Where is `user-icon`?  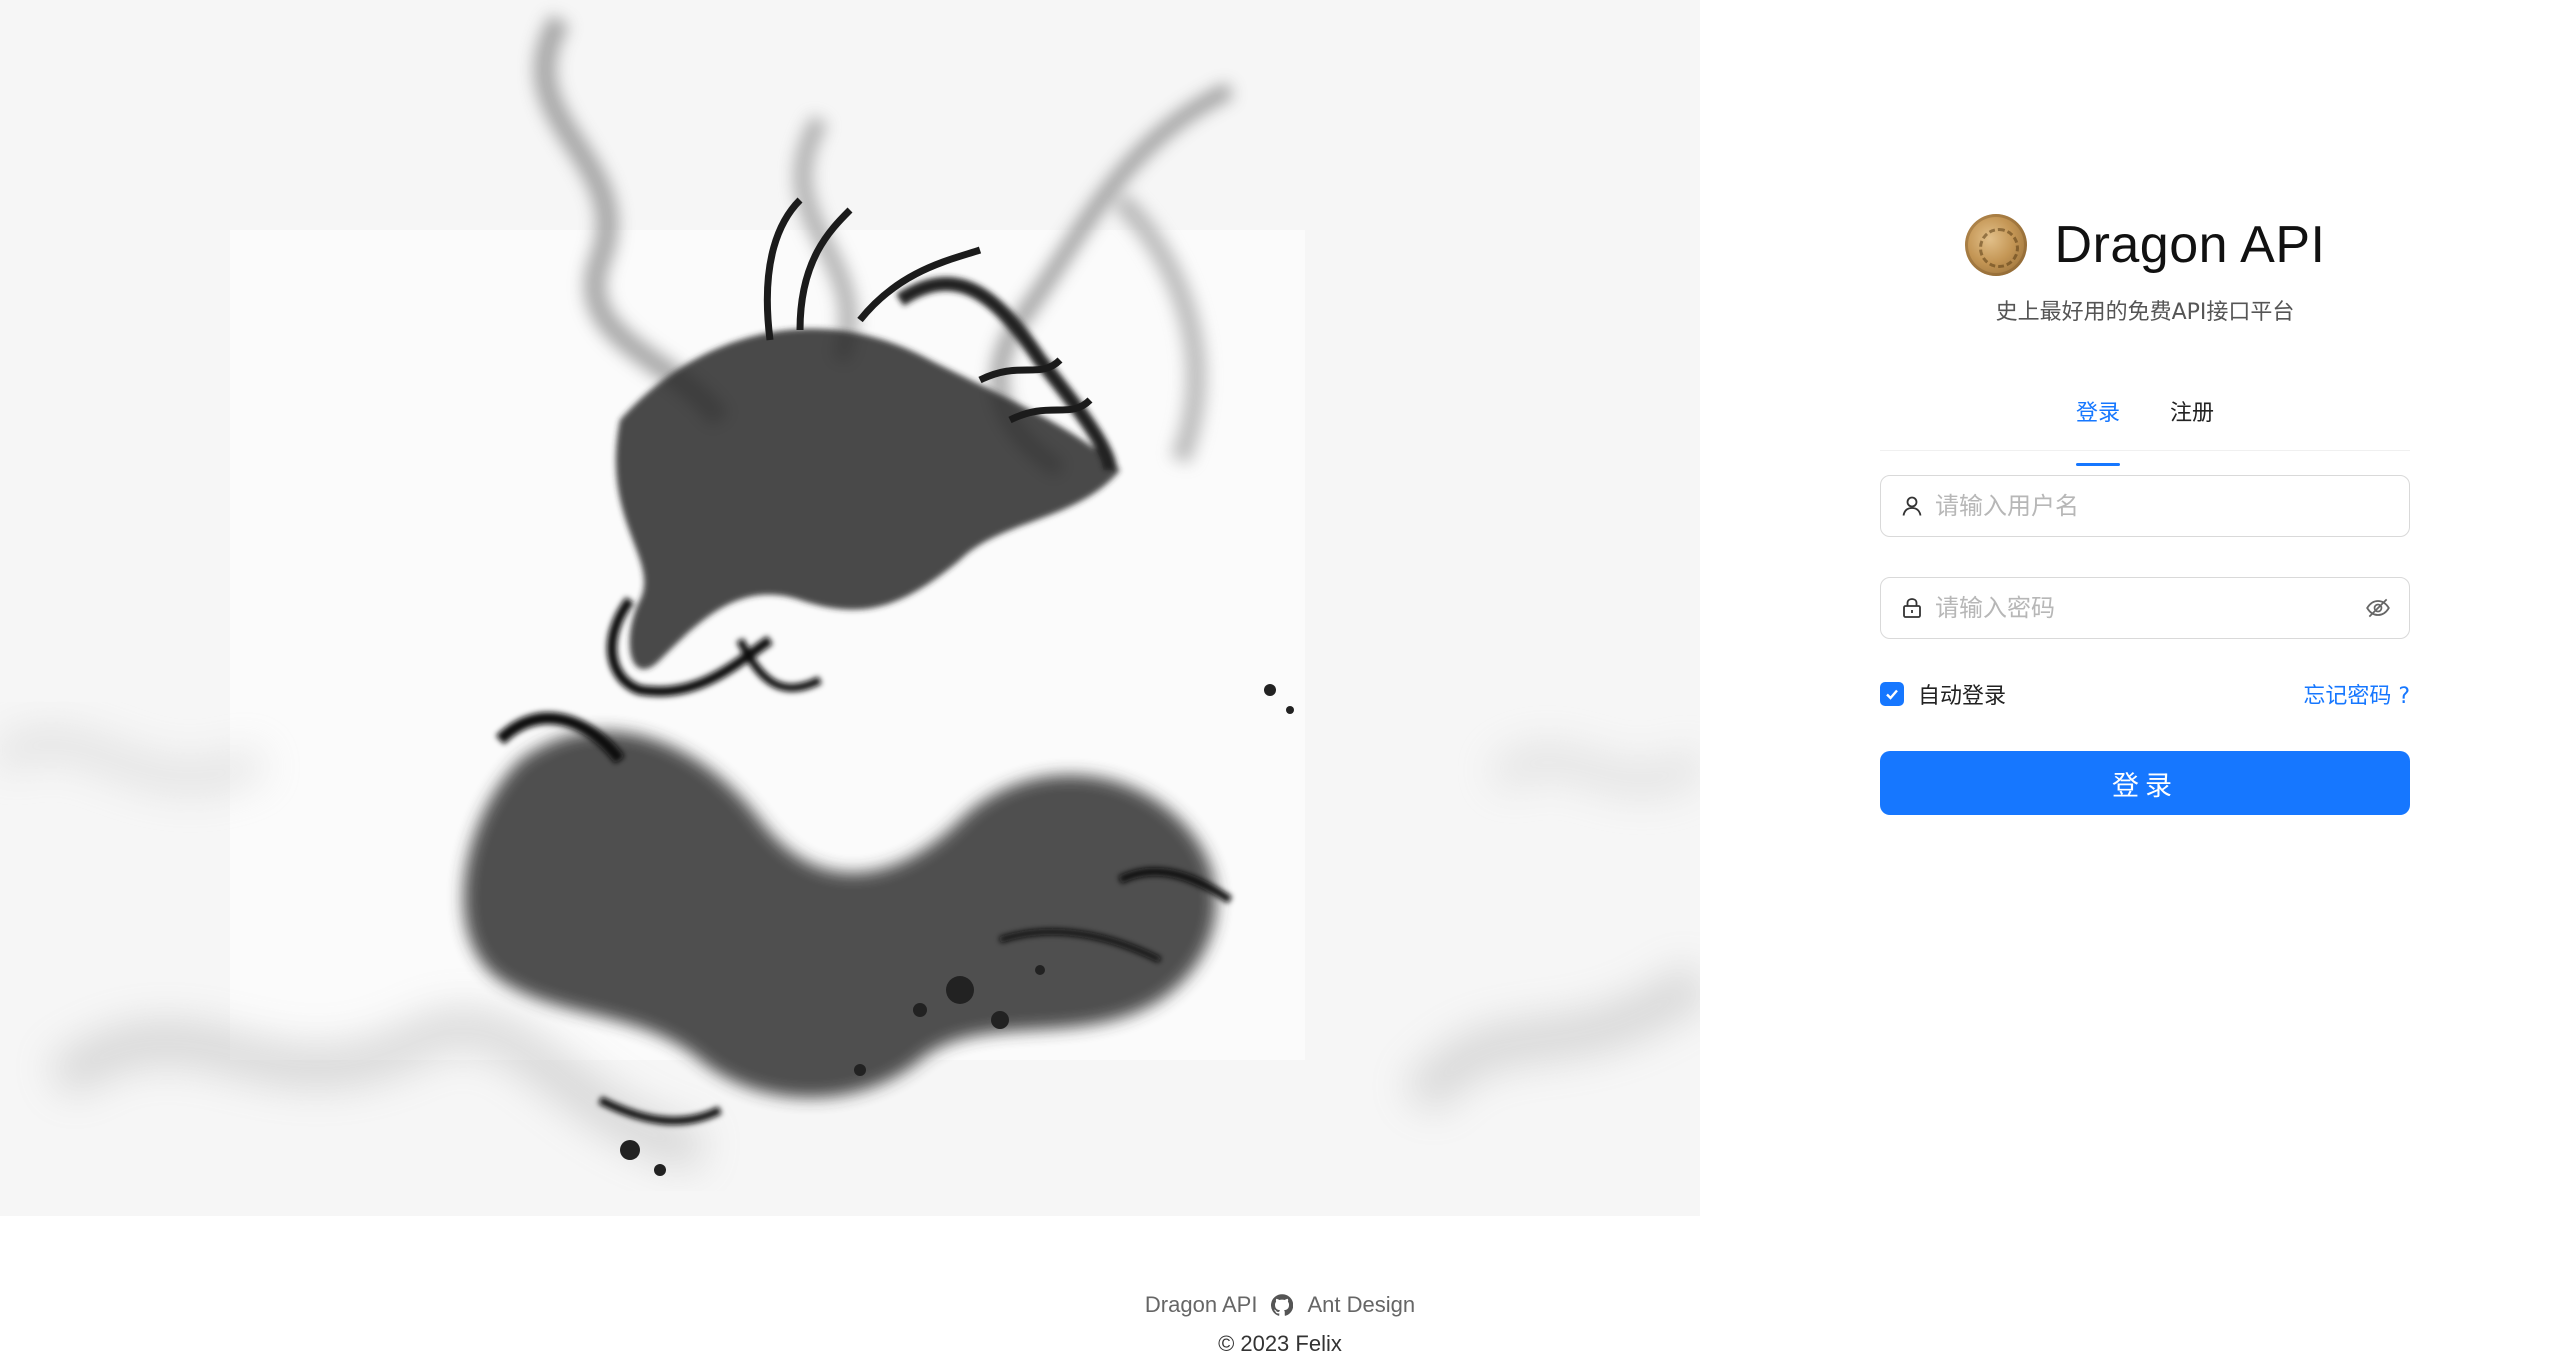 user-icon is located at coordinates (1912, 506).